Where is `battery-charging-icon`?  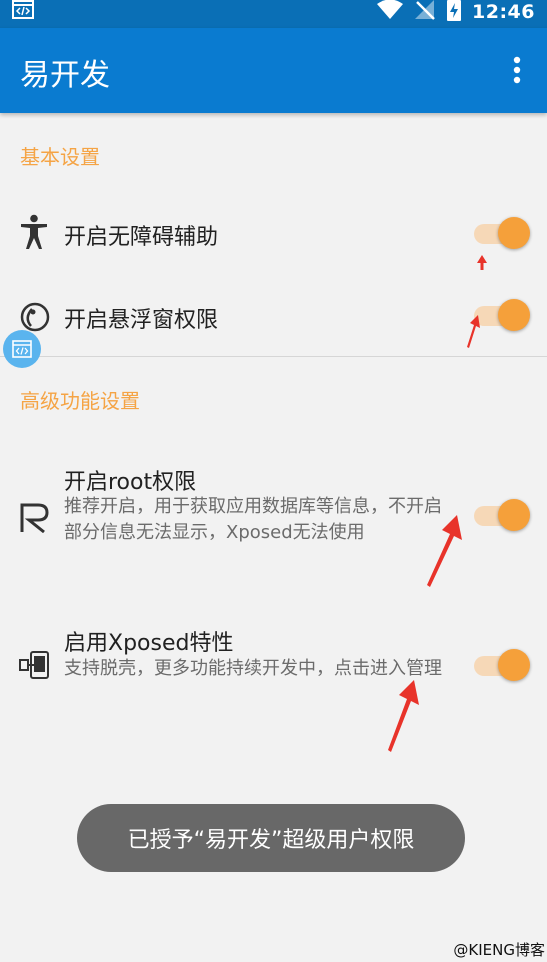 battery-charging-icon is located at coordinates (454, 13).